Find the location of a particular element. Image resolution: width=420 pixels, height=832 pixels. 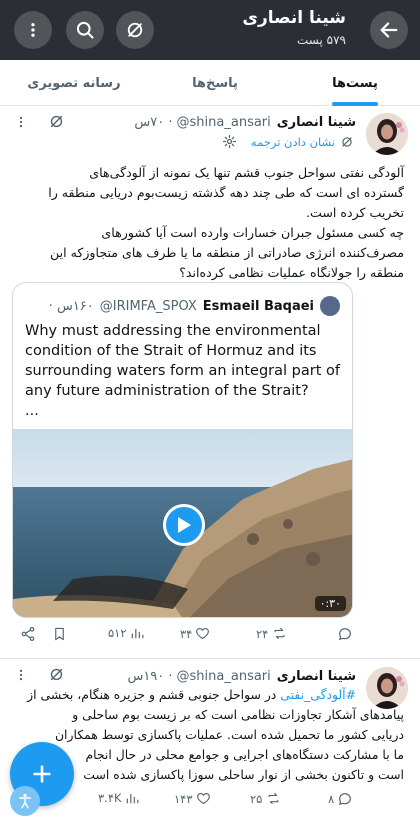

search-button is located at coordinates (85, 30).